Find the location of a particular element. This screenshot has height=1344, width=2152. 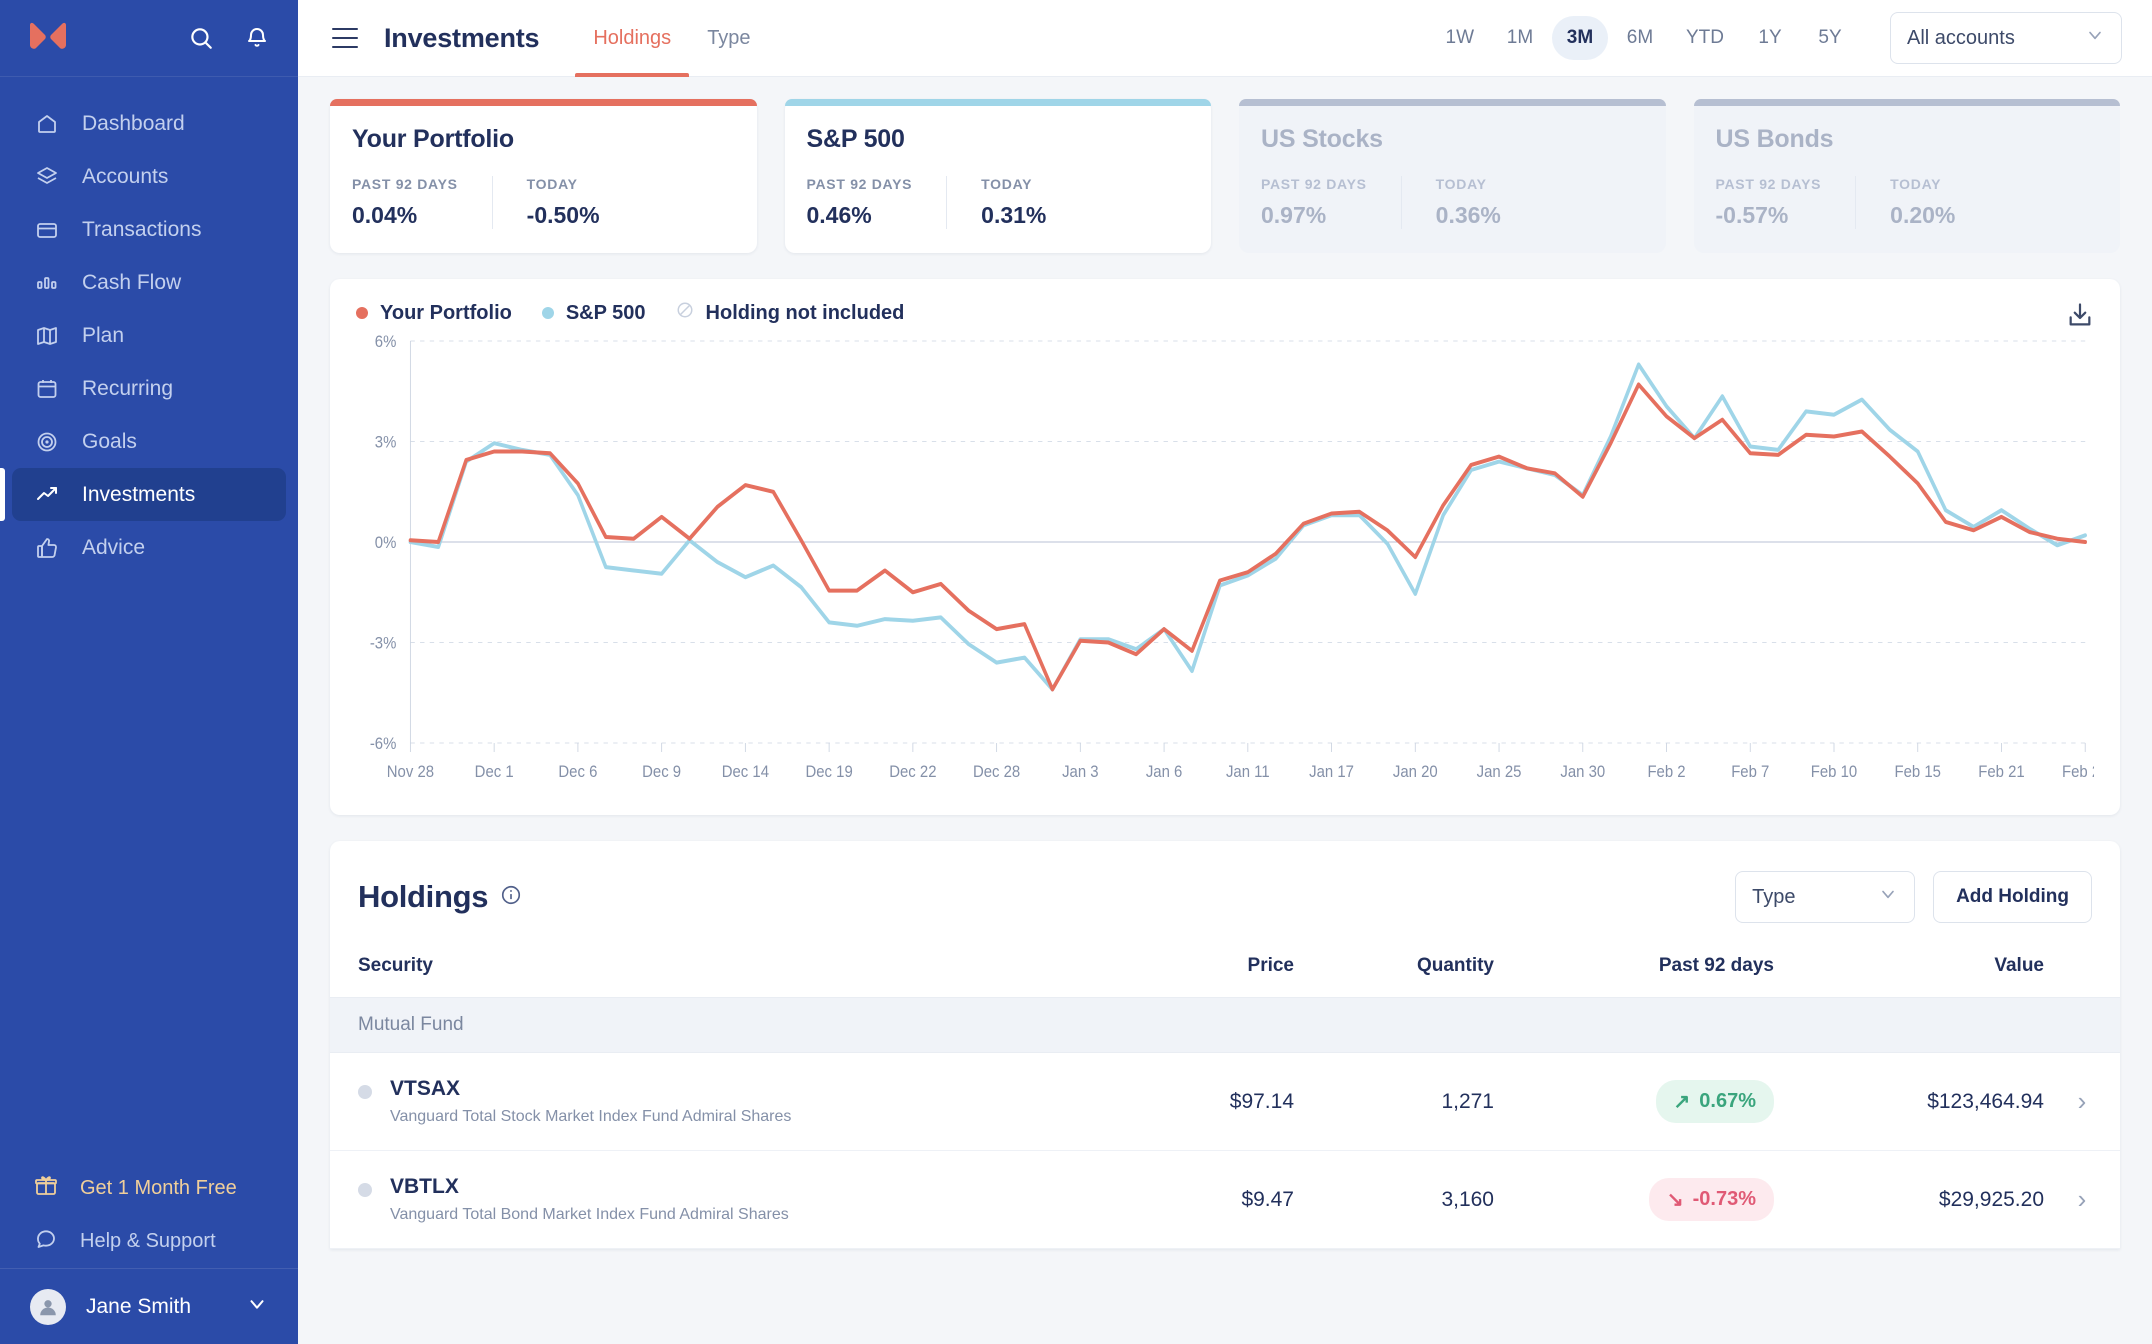

legend-item-your-portfolio: Your Portfolio is located at coordinates (434, 313).